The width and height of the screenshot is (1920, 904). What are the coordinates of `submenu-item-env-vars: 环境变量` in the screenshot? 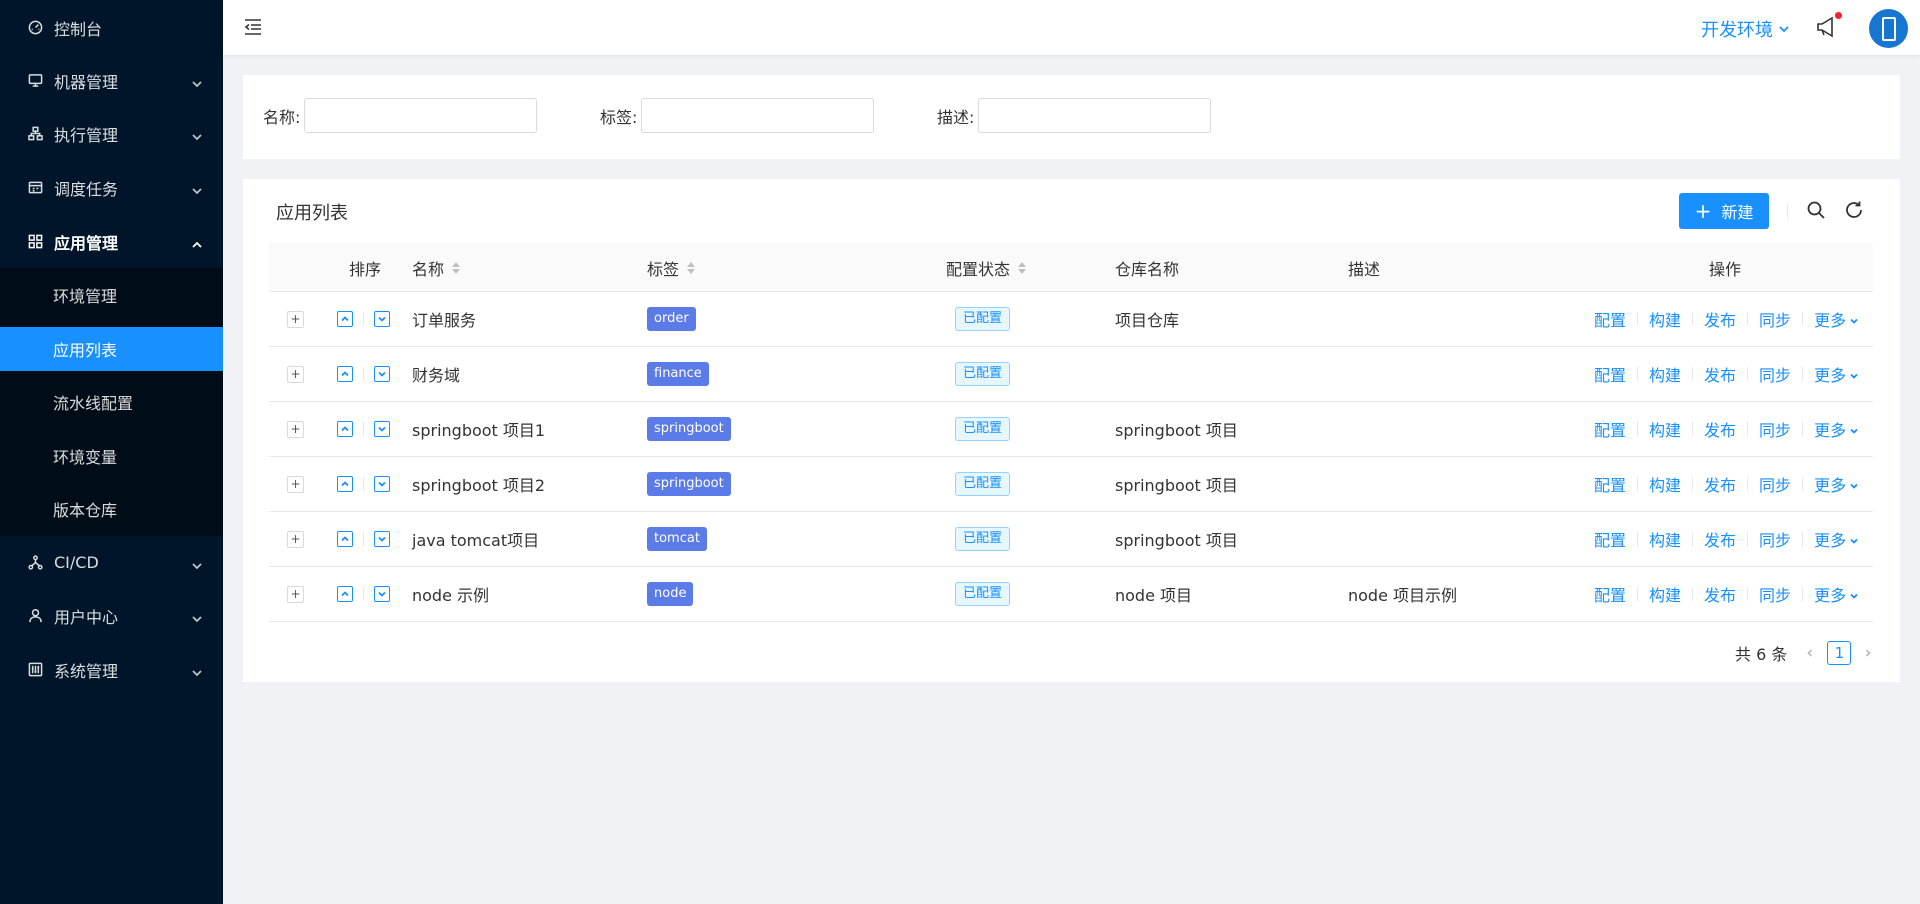 It's located at (111, 456).